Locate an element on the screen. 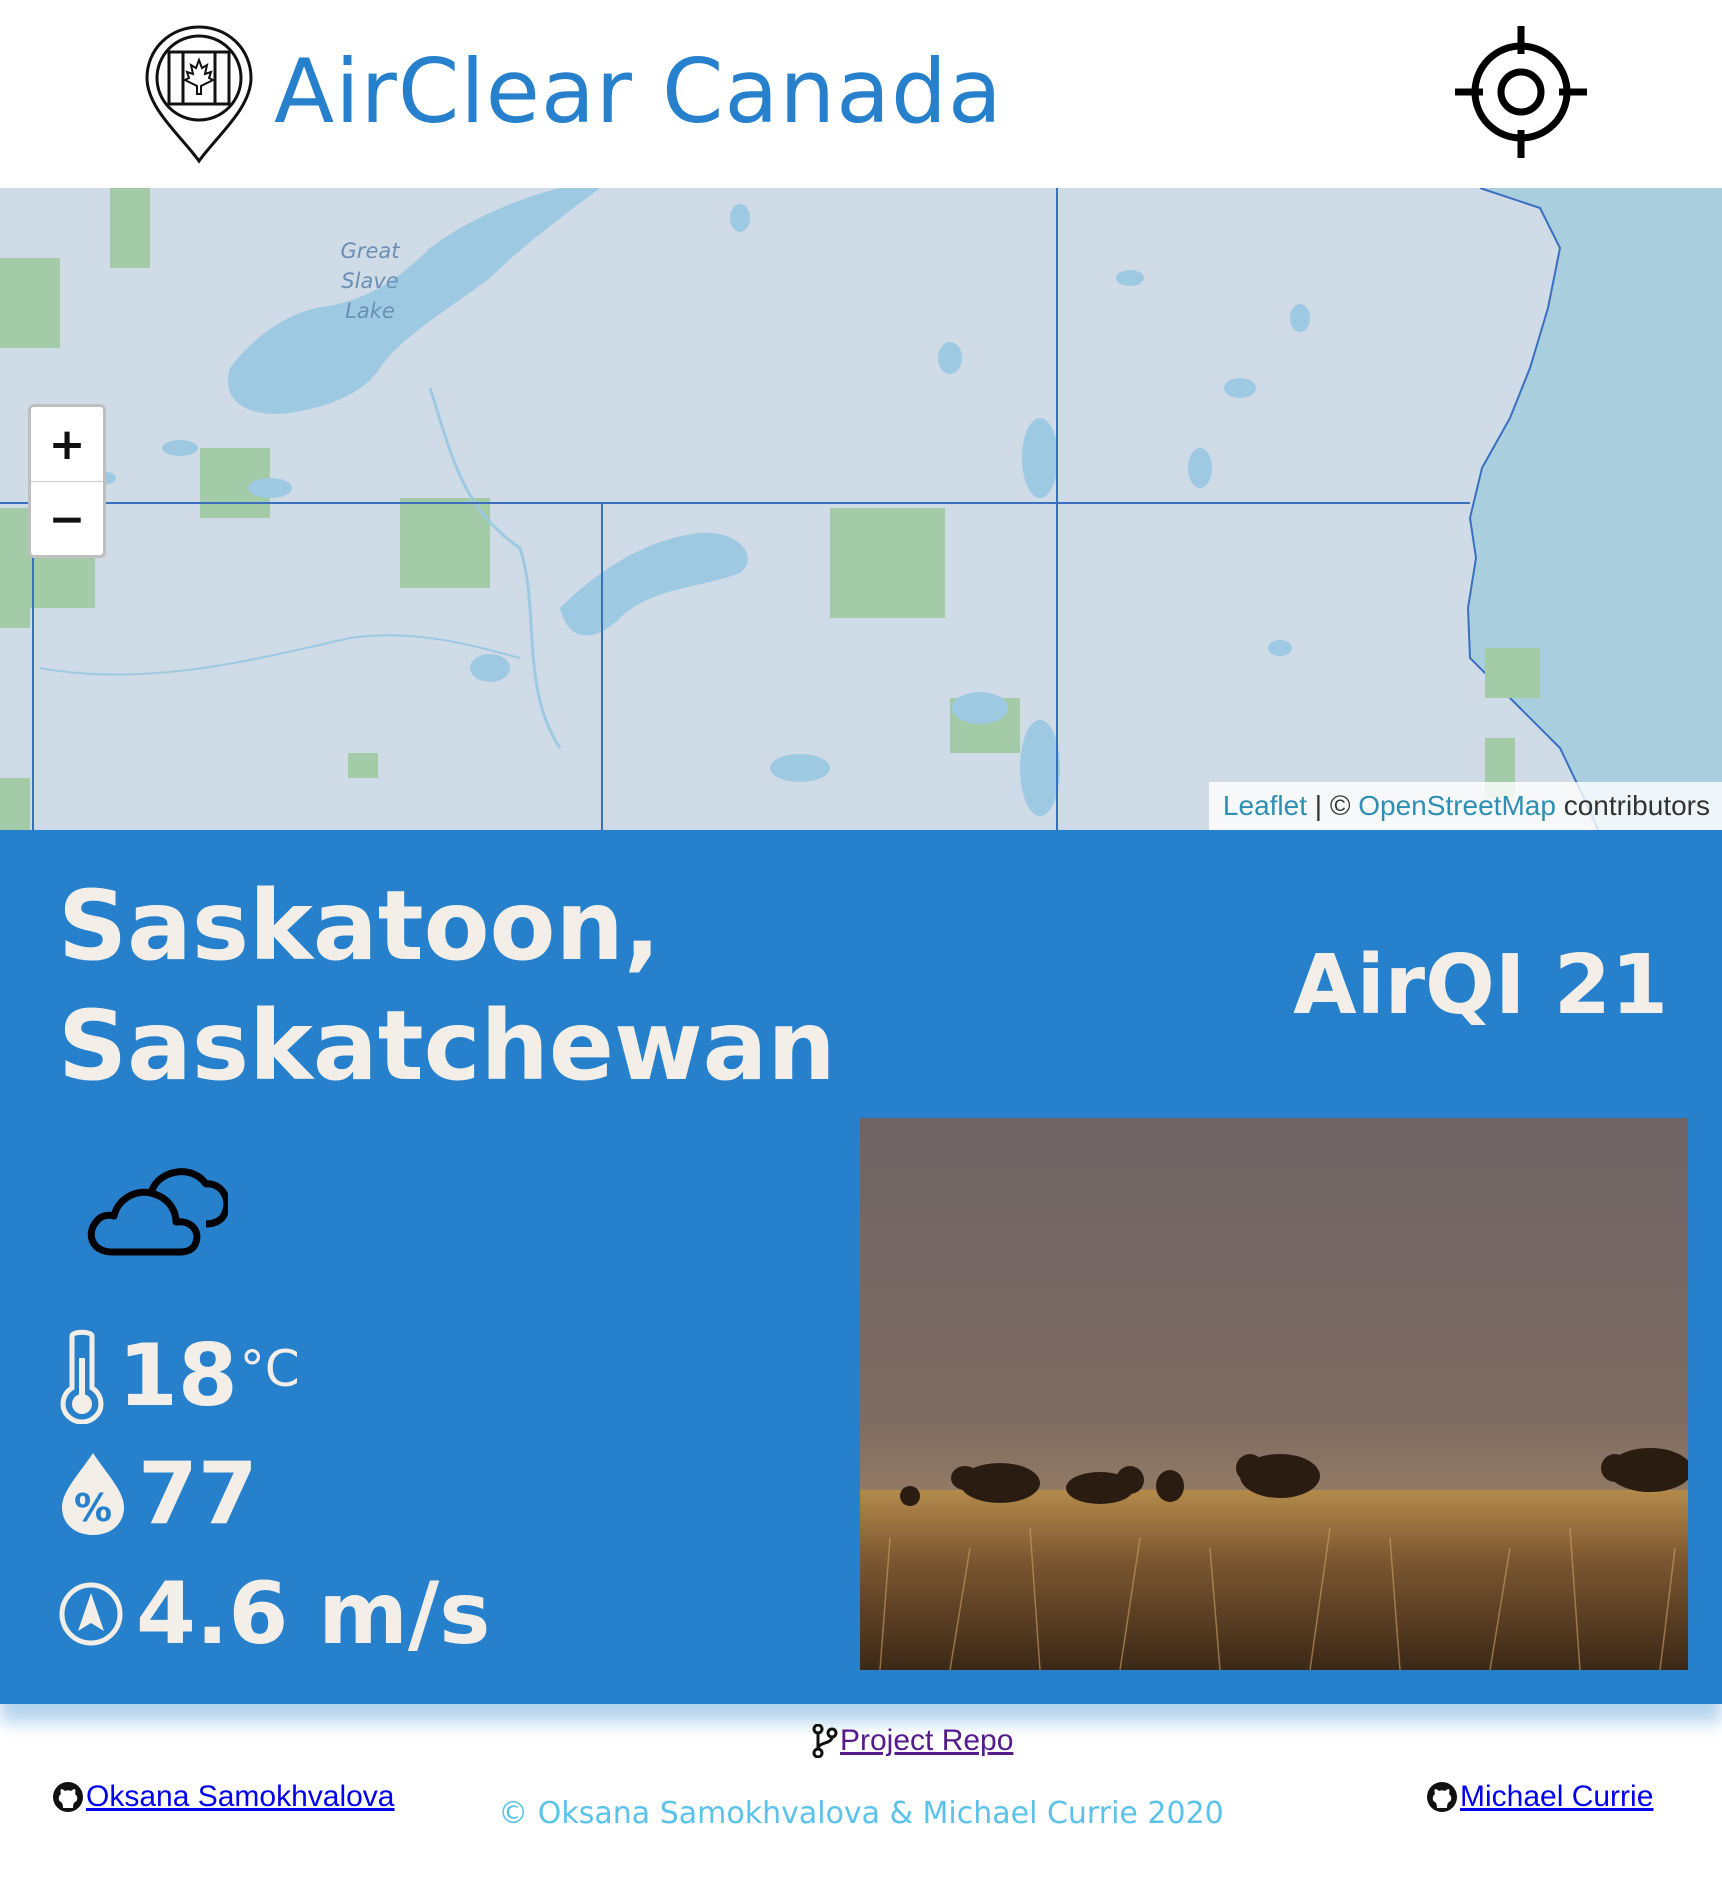 This screenshot has height=1895, width=1722. temperature-row: 18 °C is located at coordinates (179, 1376).